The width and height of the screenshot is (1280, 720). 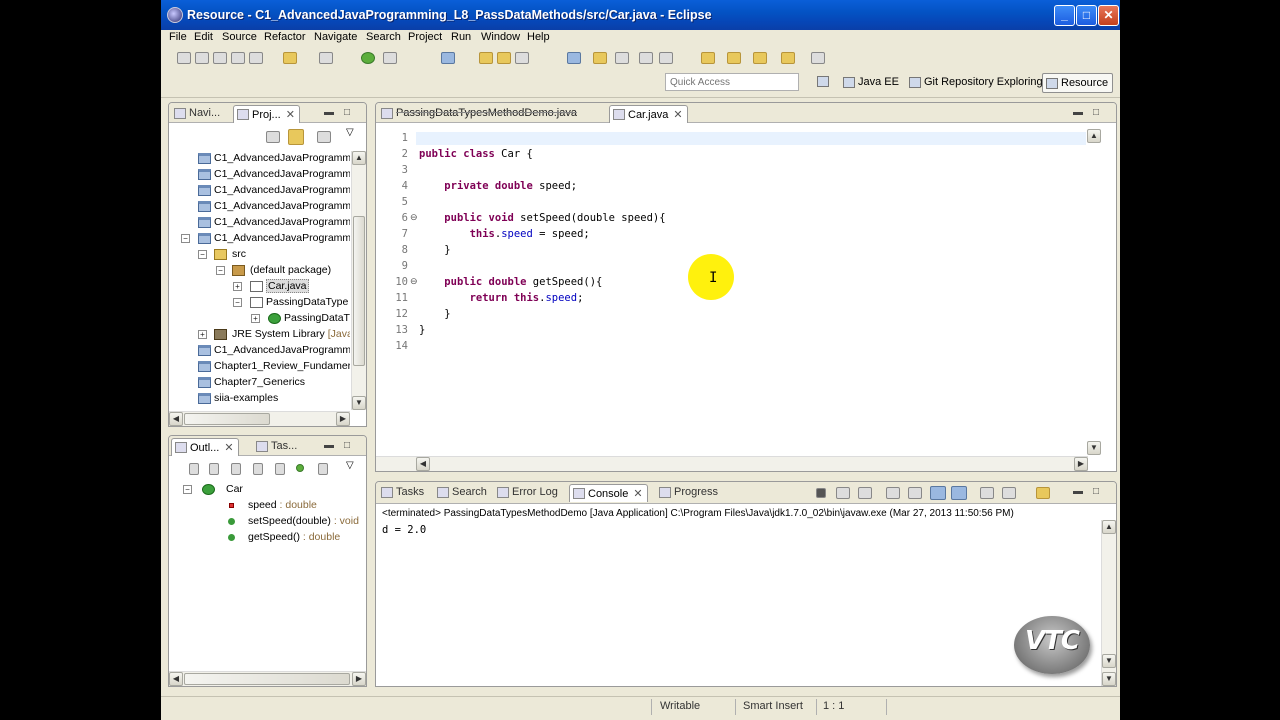 I want to click on open-type-icon, so click(x=486, y=58).